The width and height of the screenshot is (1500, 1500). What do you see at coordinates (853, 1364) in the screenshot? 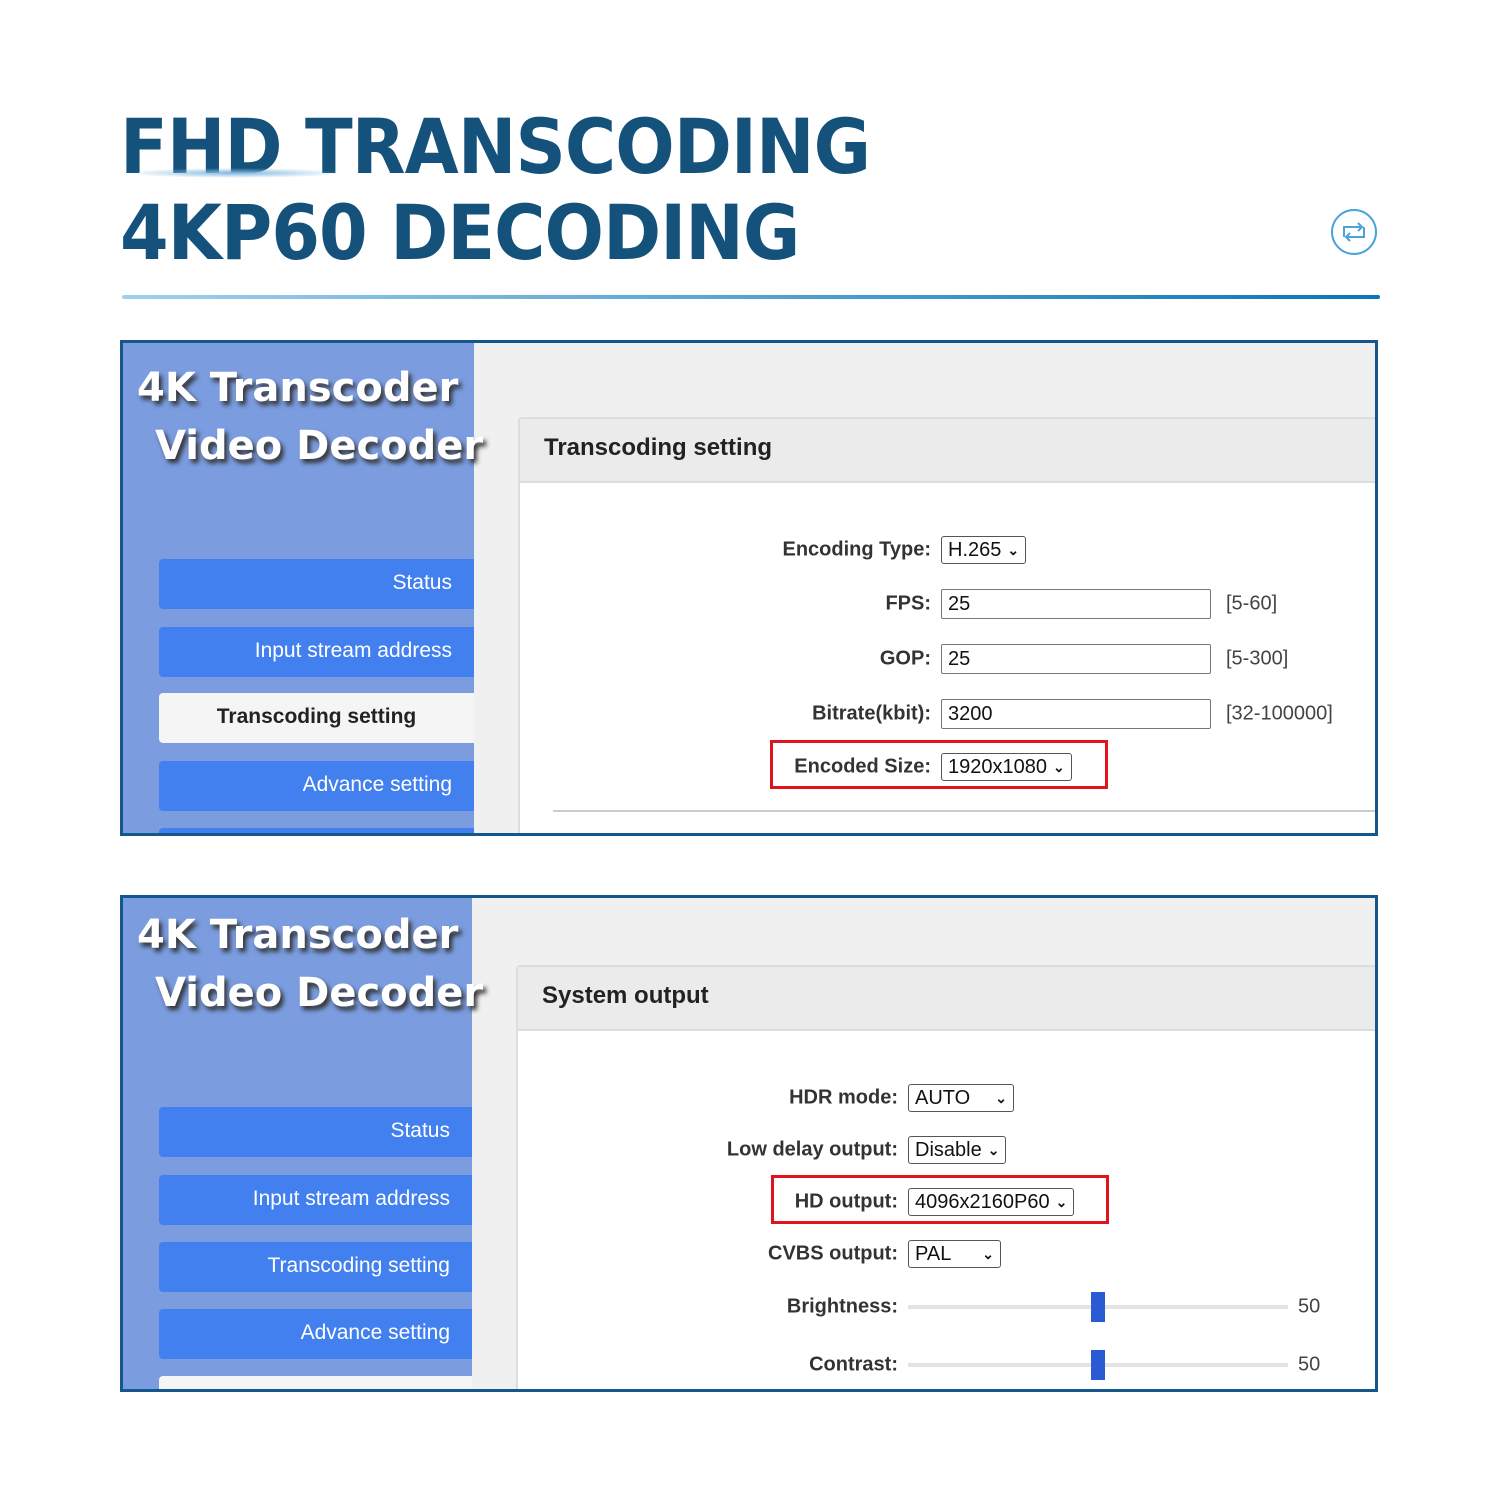
I see `contrast-label: Contrast:` at bounding box center [853, 1364].